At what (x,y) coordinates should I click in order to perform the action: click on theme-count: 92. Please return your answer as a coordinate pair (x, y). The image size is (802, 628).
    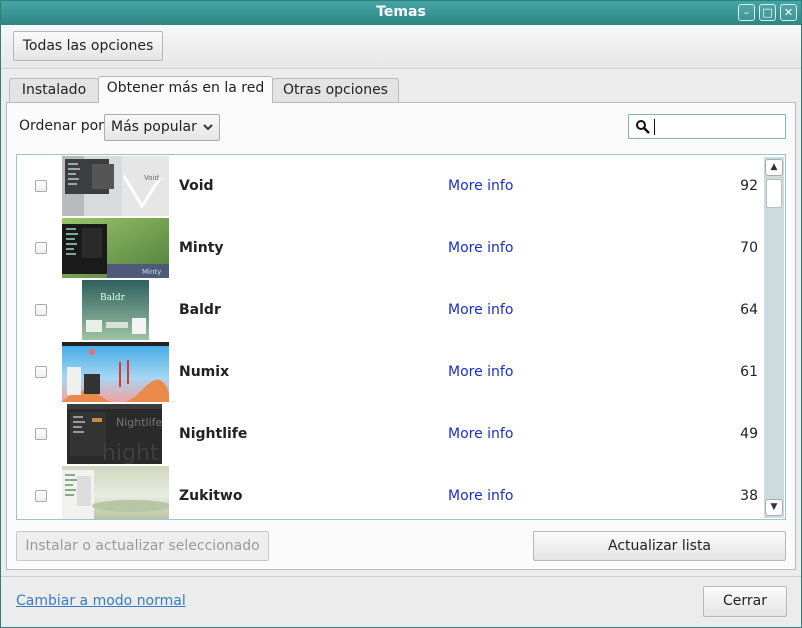
    Looking at the image, I should click on (749, 186).